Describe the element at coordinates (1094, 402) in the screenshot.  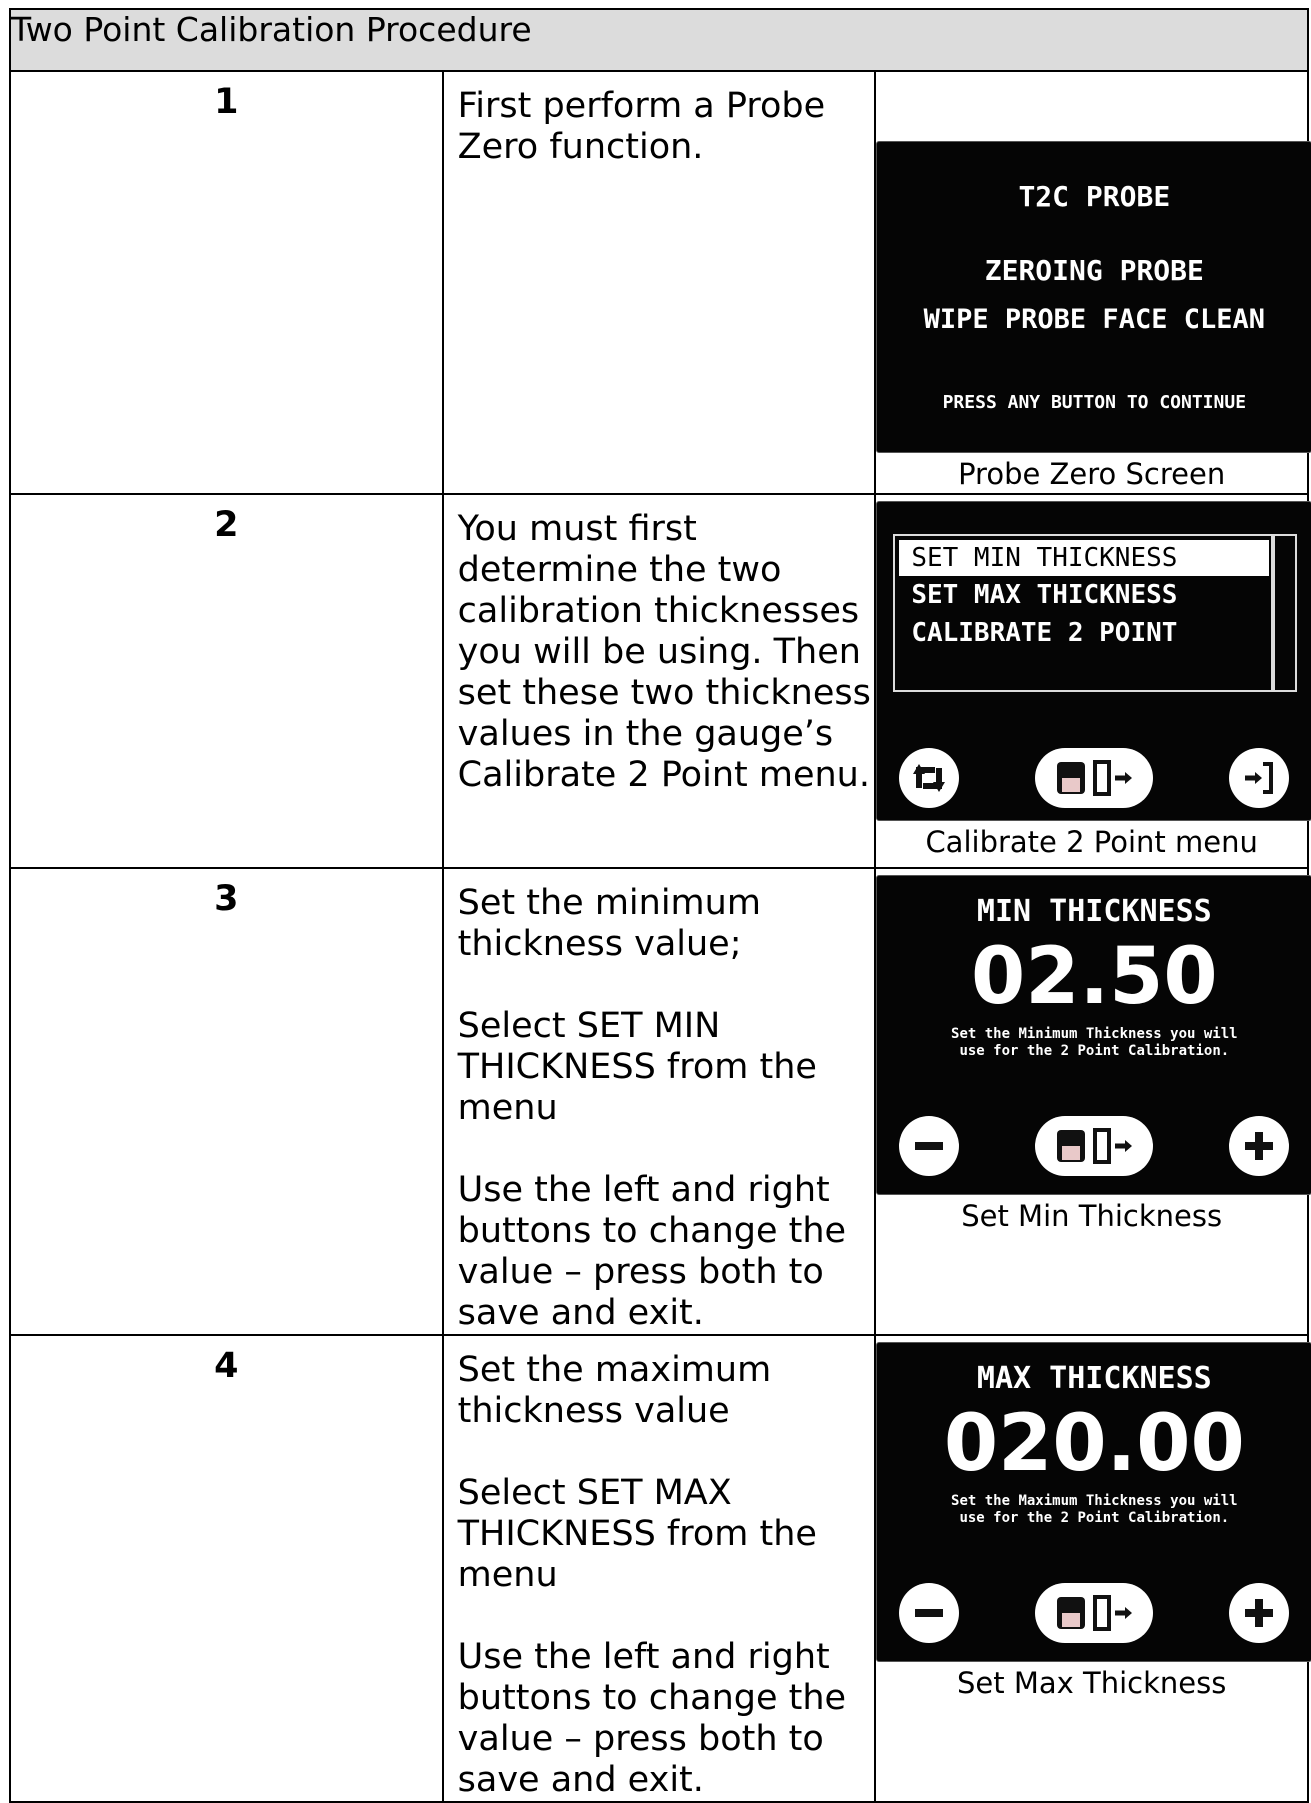
I see `screen-line: PRESS ANY BUTTON TO CONTINUE` at that location.